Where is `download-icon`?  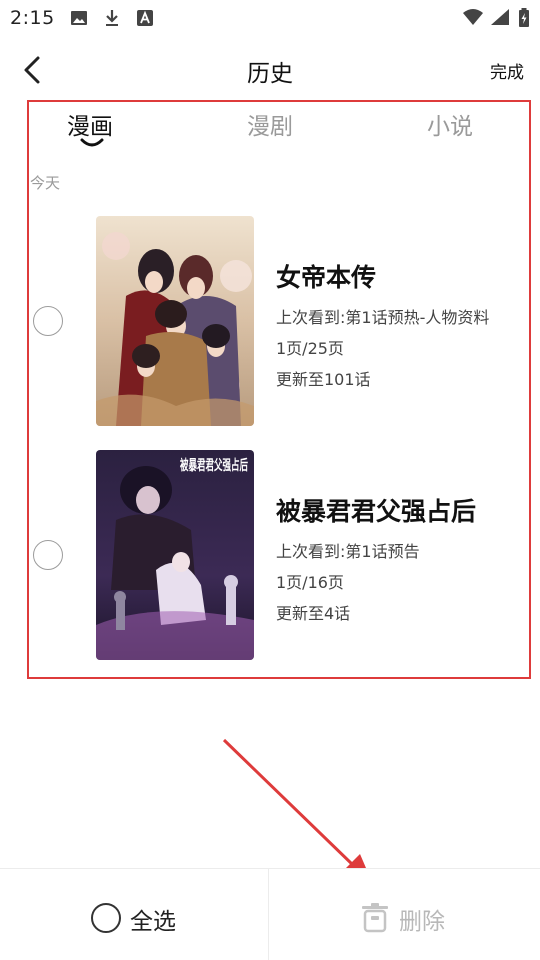 download-icon is located at coordinates (112, 18).